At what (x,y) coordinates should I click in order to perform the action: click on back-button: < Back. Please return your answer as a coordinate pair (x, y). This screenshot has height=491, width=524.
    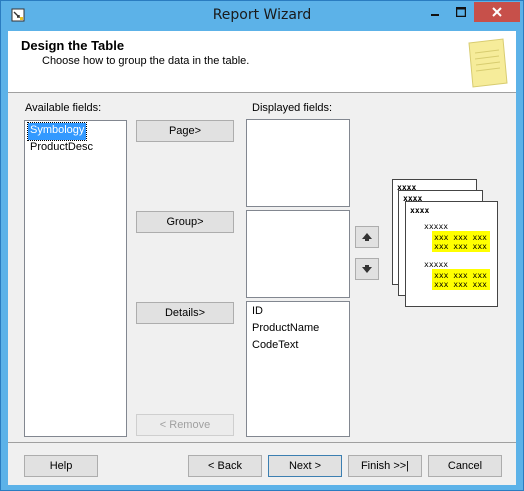
    Looking at the image, I should click on (225, 466).